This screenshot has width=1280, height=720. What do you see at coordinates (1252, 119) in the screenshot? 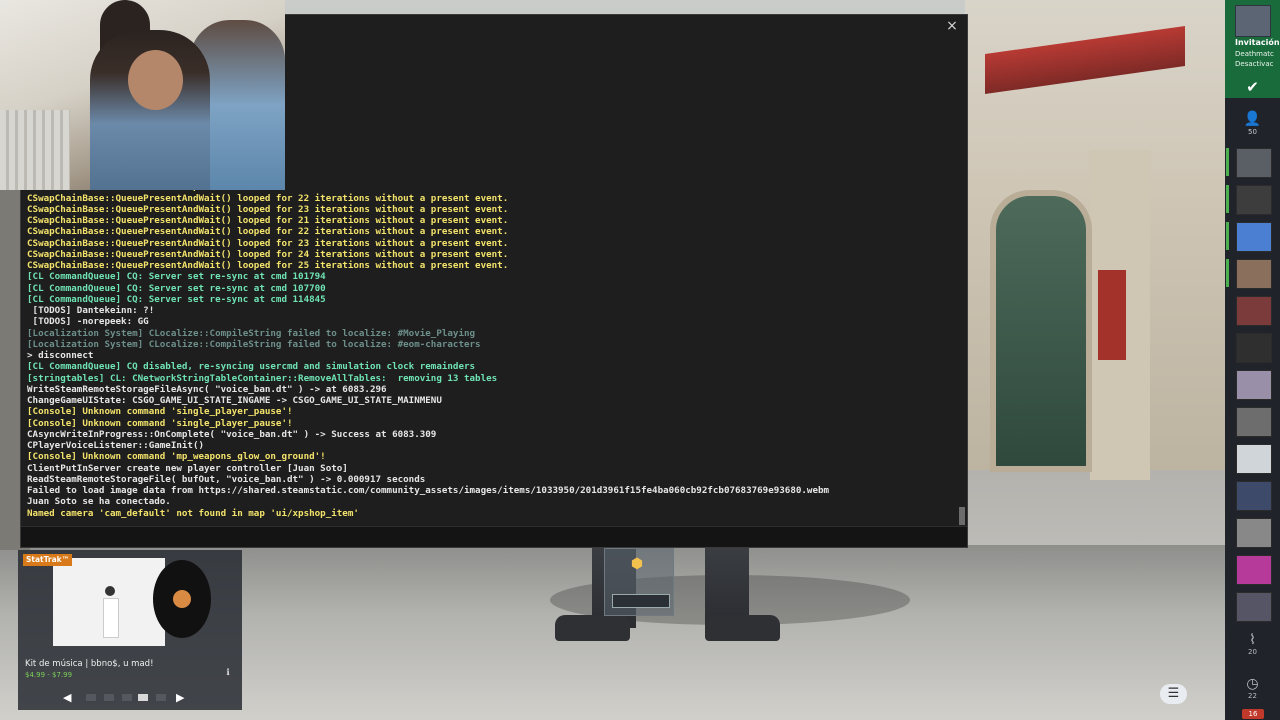
I see `person-icon: 👤` at bounding box center [1252, 119].